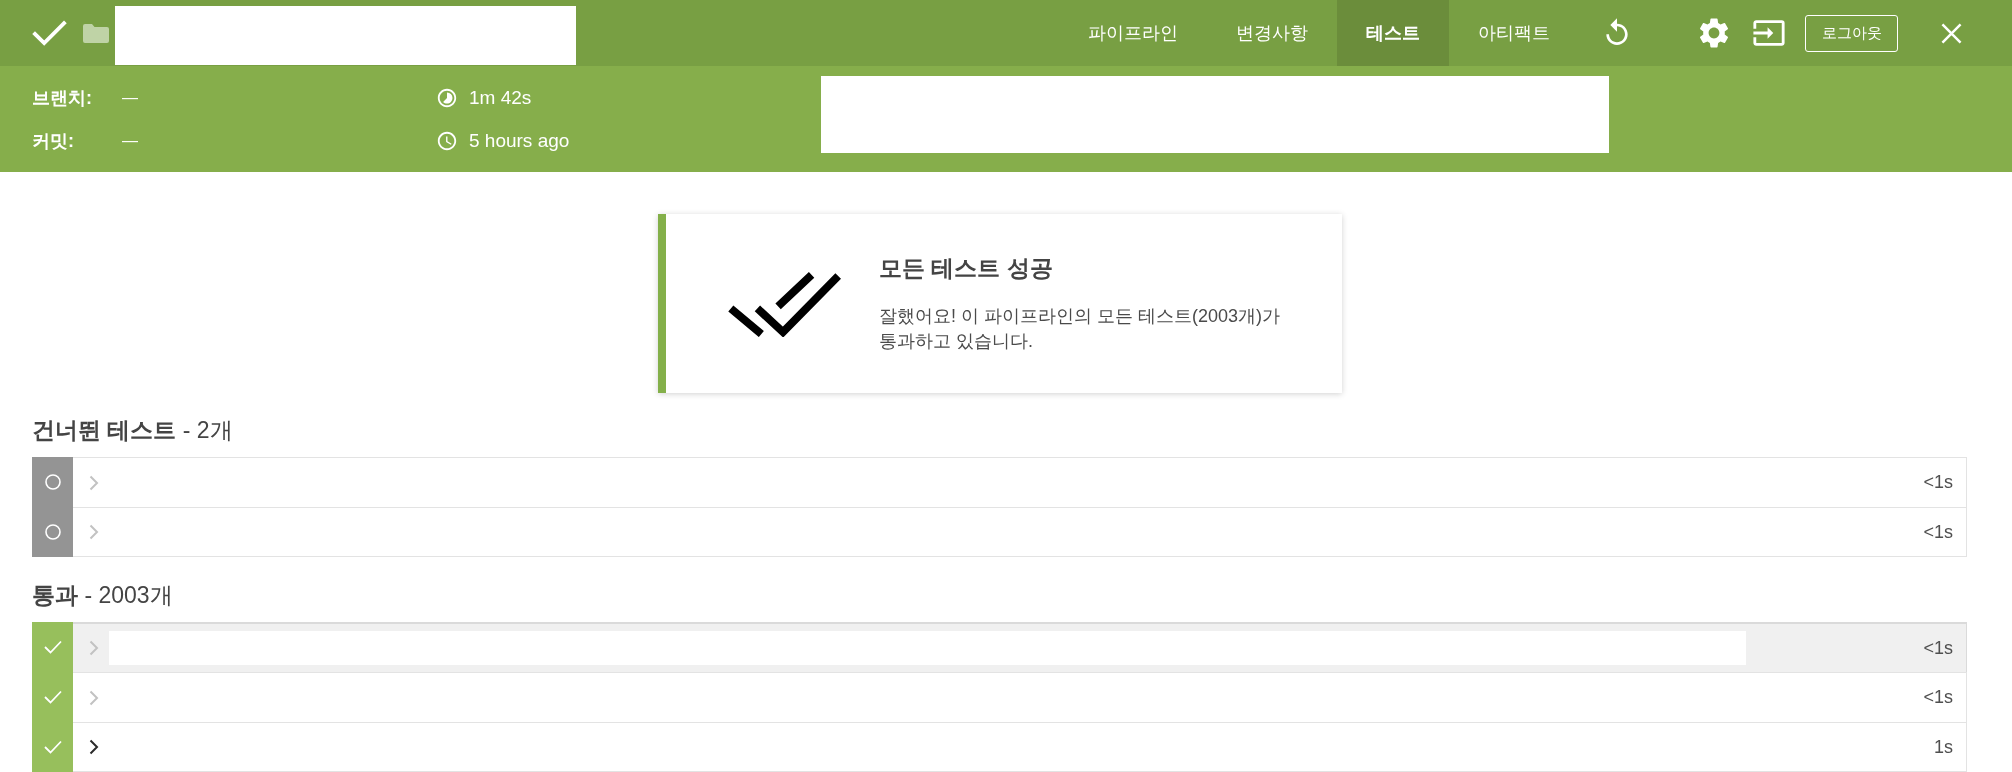  I want to click on summary-message: 잘했어요! 이 파이프라인의 모든 테스트(2003개)가 통과하고 있습니다., so click(1080, 329).